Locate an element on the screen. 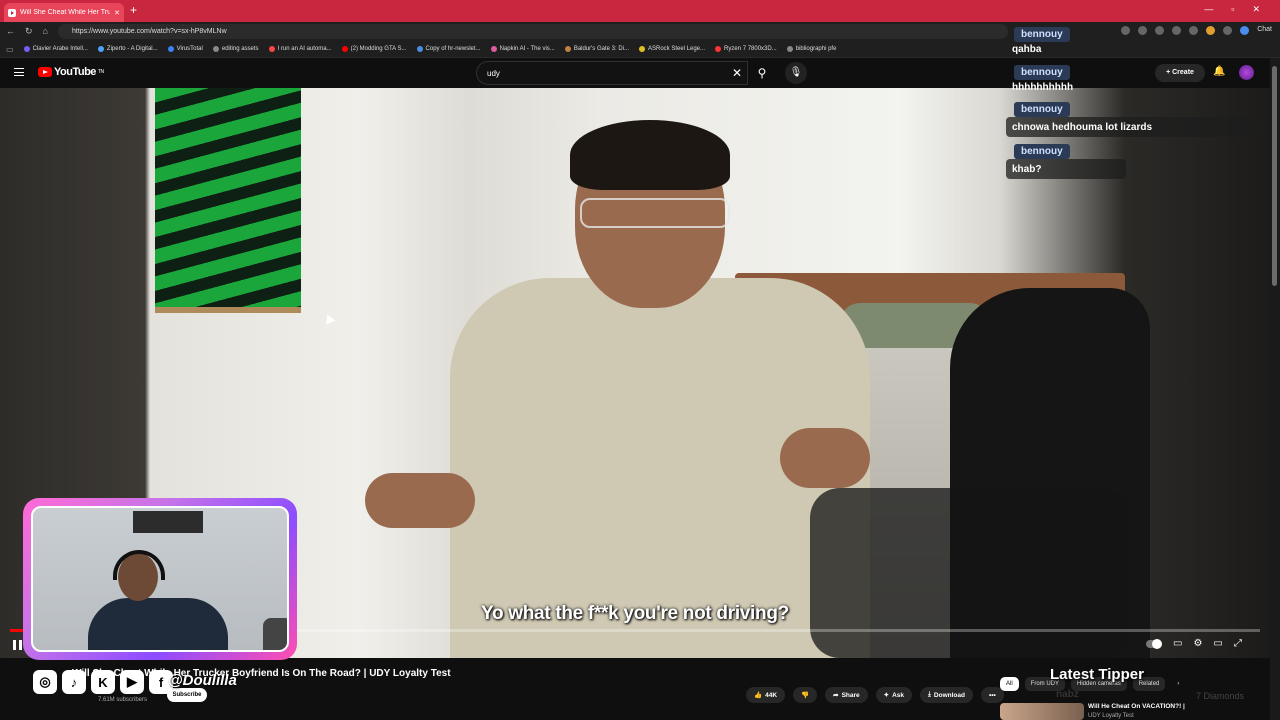 The height and width of the screenshot is (720, 1280). social-handle: @Doulilla is located at coordinates (202, 680).